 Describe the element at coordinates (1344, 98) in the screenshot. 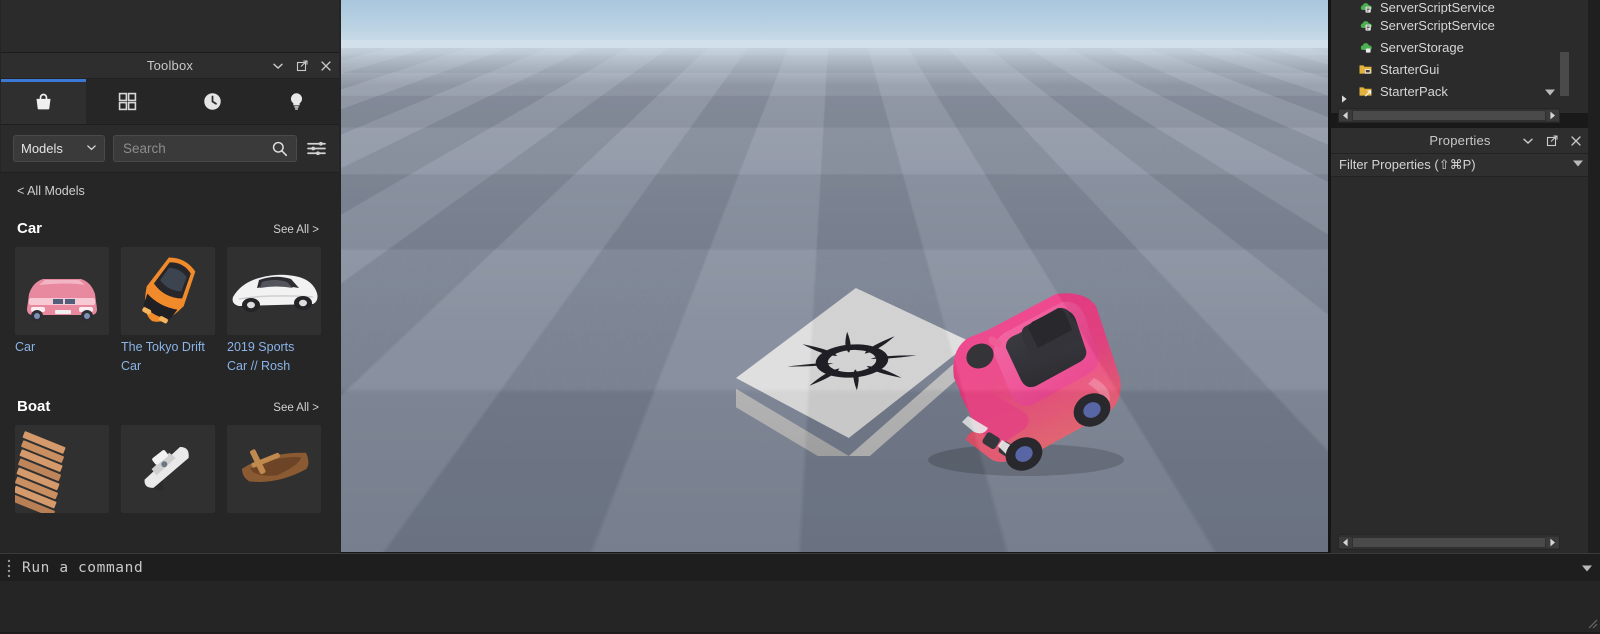

I see `explorer-expand-arrow-icon` at that location.